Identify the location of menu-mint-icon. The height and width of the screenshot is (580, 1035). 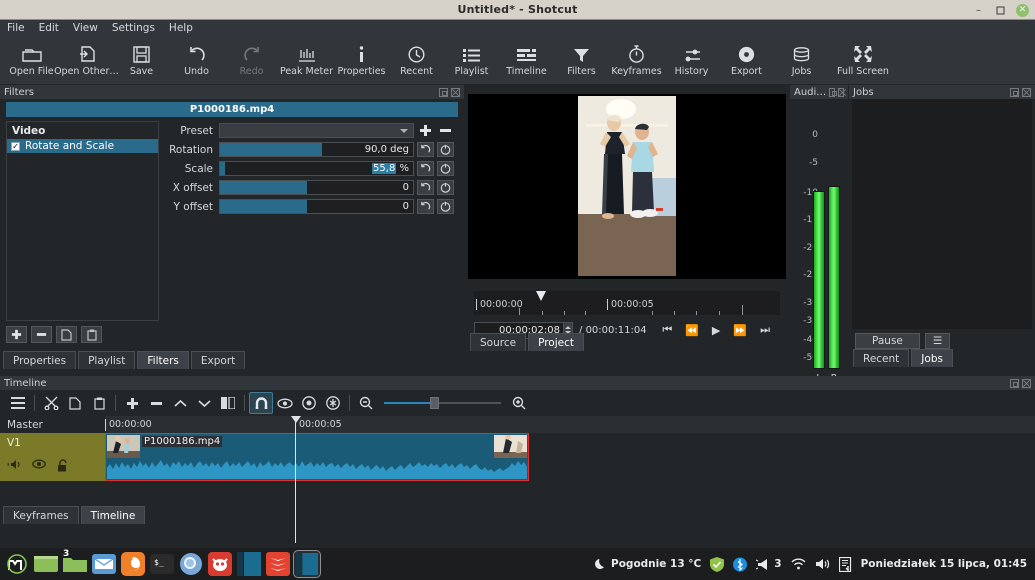
(17, 564).